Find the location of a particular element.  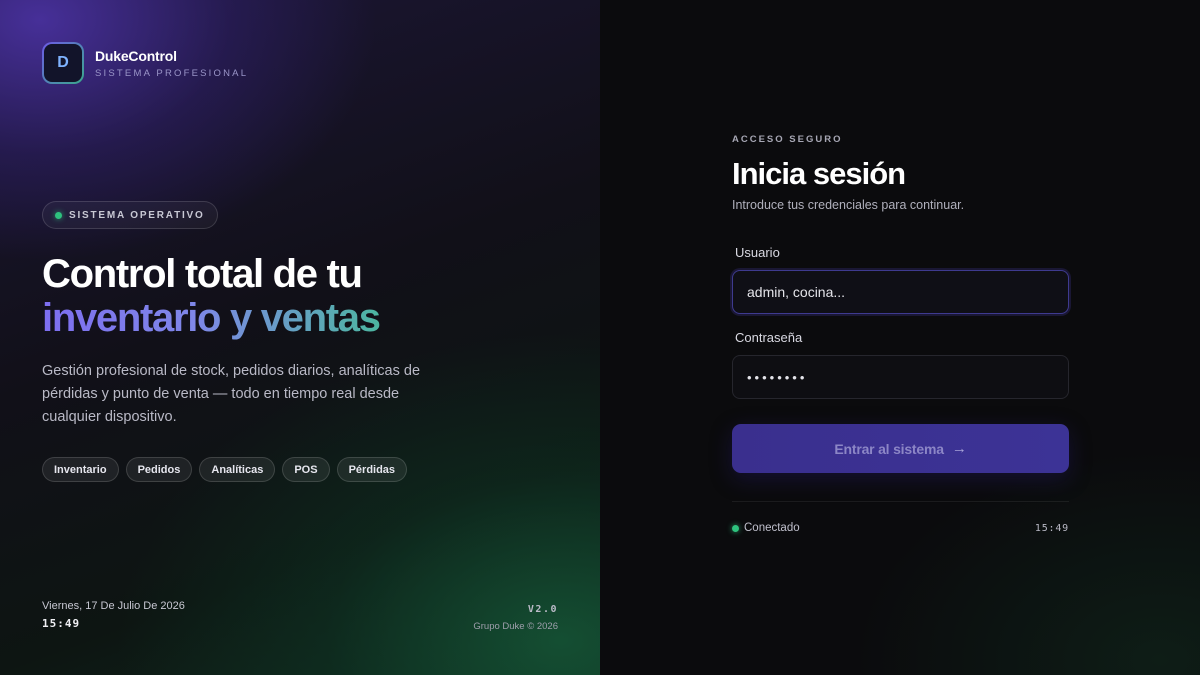

connection-dot-icon is located at coordinates (735, 528).